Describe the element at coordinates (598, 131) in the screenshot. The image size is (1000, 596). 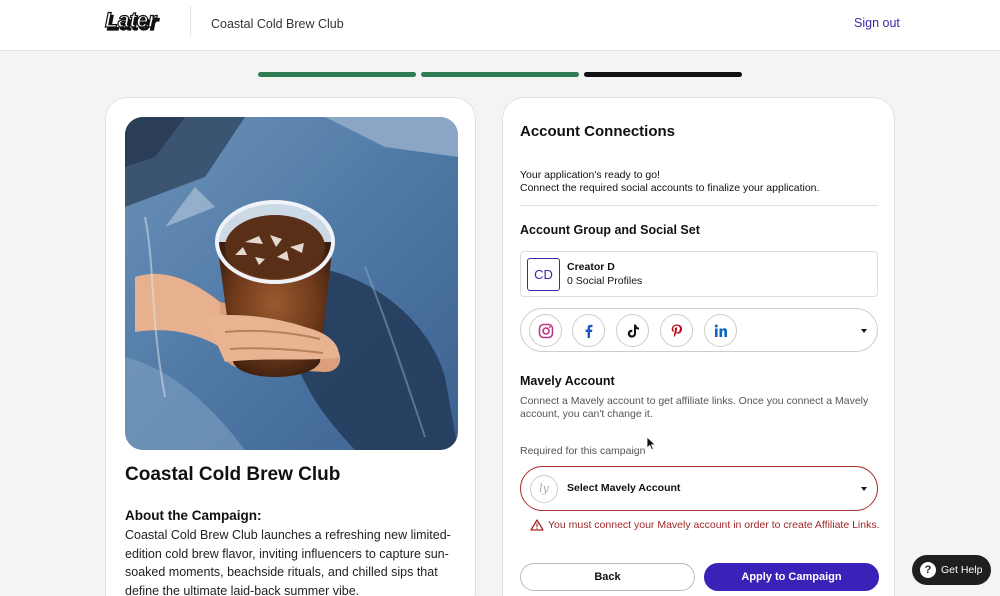
I see `section-title: Account Connections` at that location.